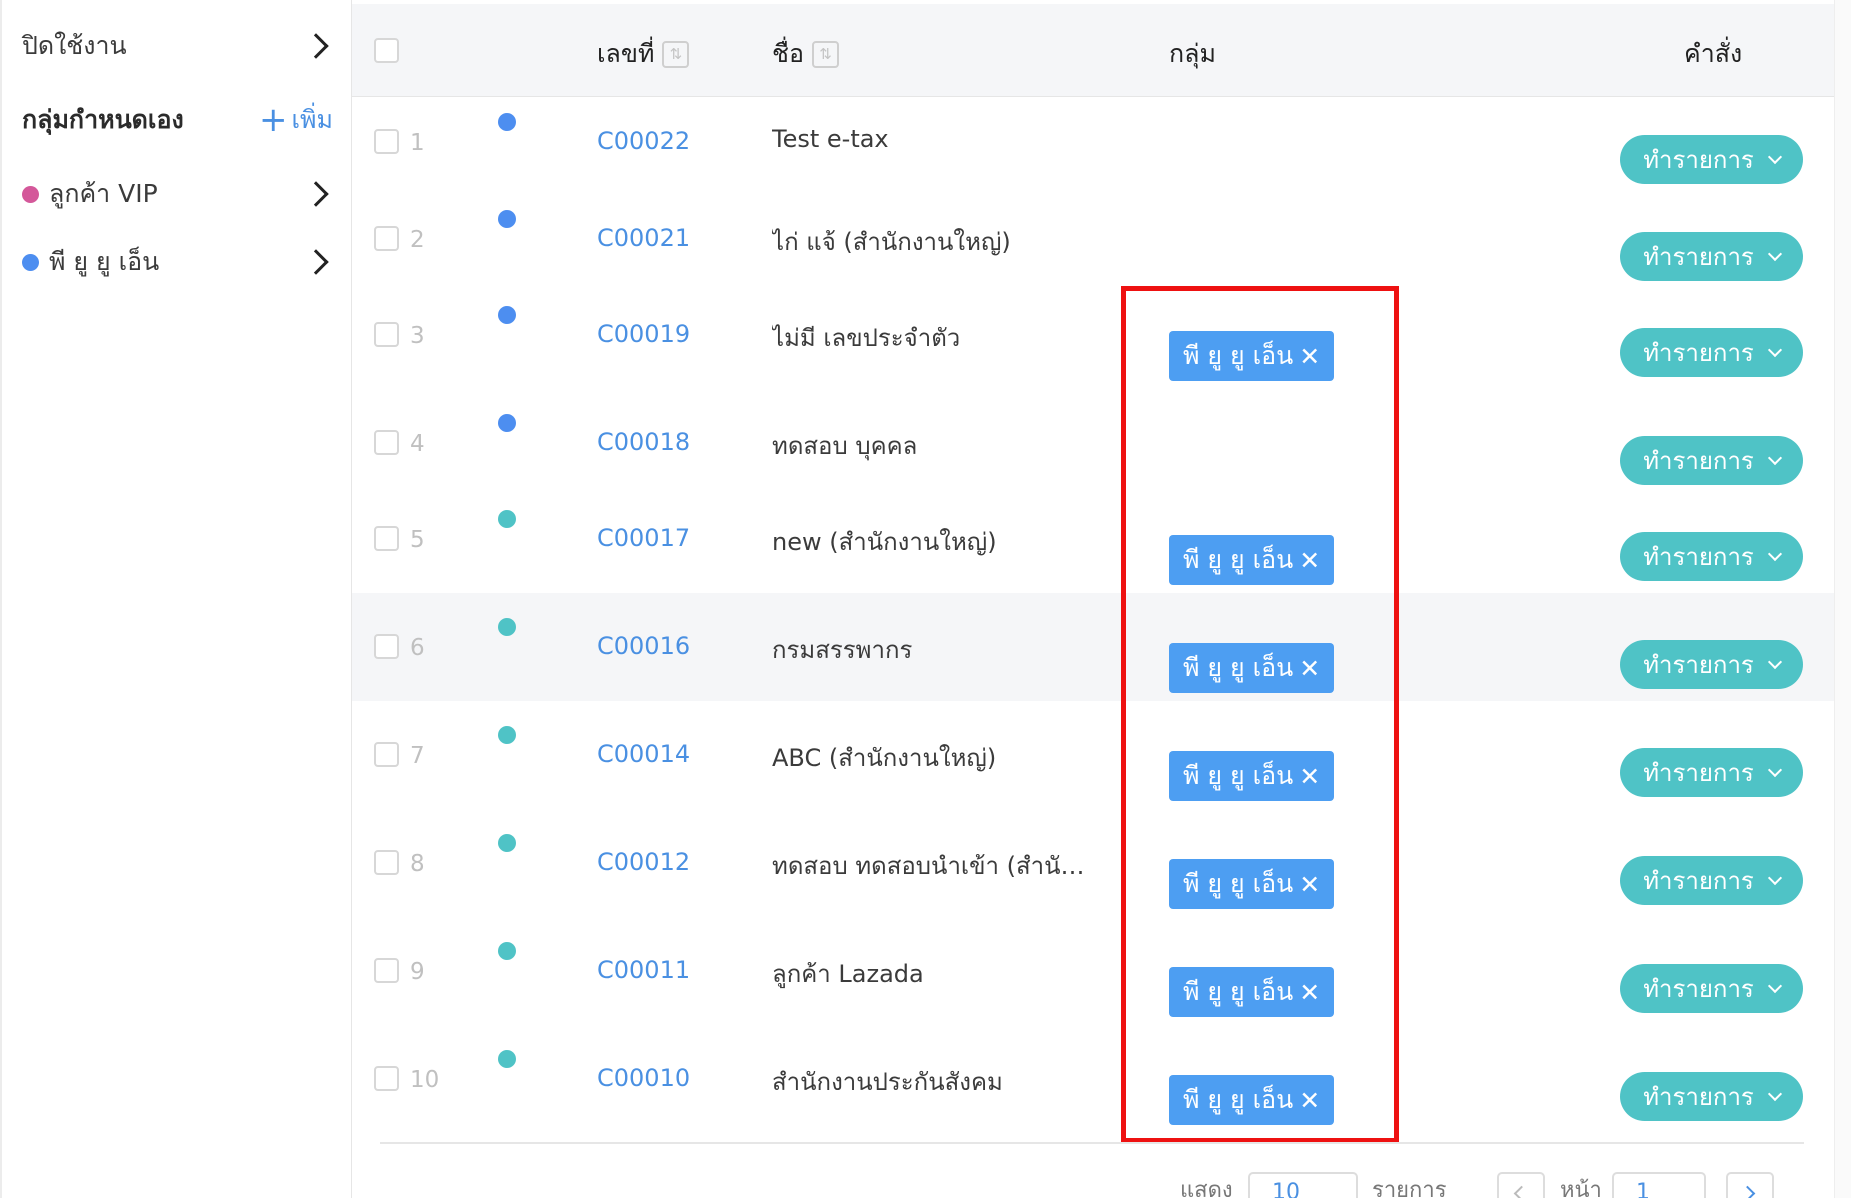  What do you see at coordinates (177, 262) in the screenshot?
I see `sidebar-group-puun: พี ยู ยู เอ็น` at bounding box center [177, 262].